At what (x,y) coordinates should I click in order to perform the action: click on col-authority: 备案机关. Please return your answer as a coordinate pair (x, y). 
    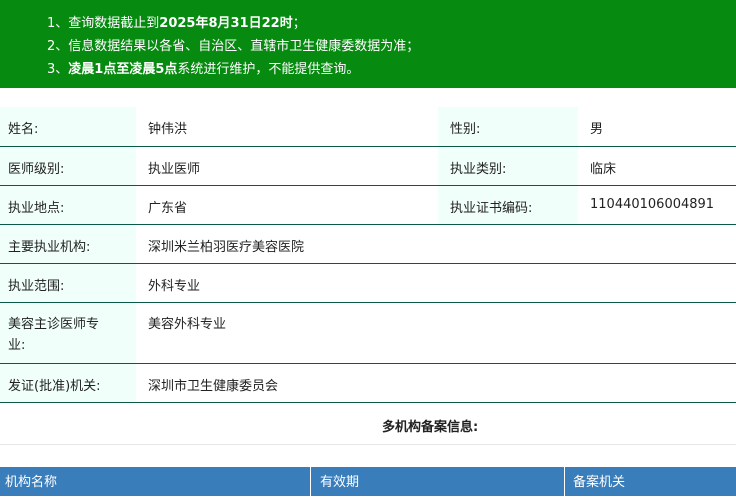
    Looking at the image, I should click on (599, 482).